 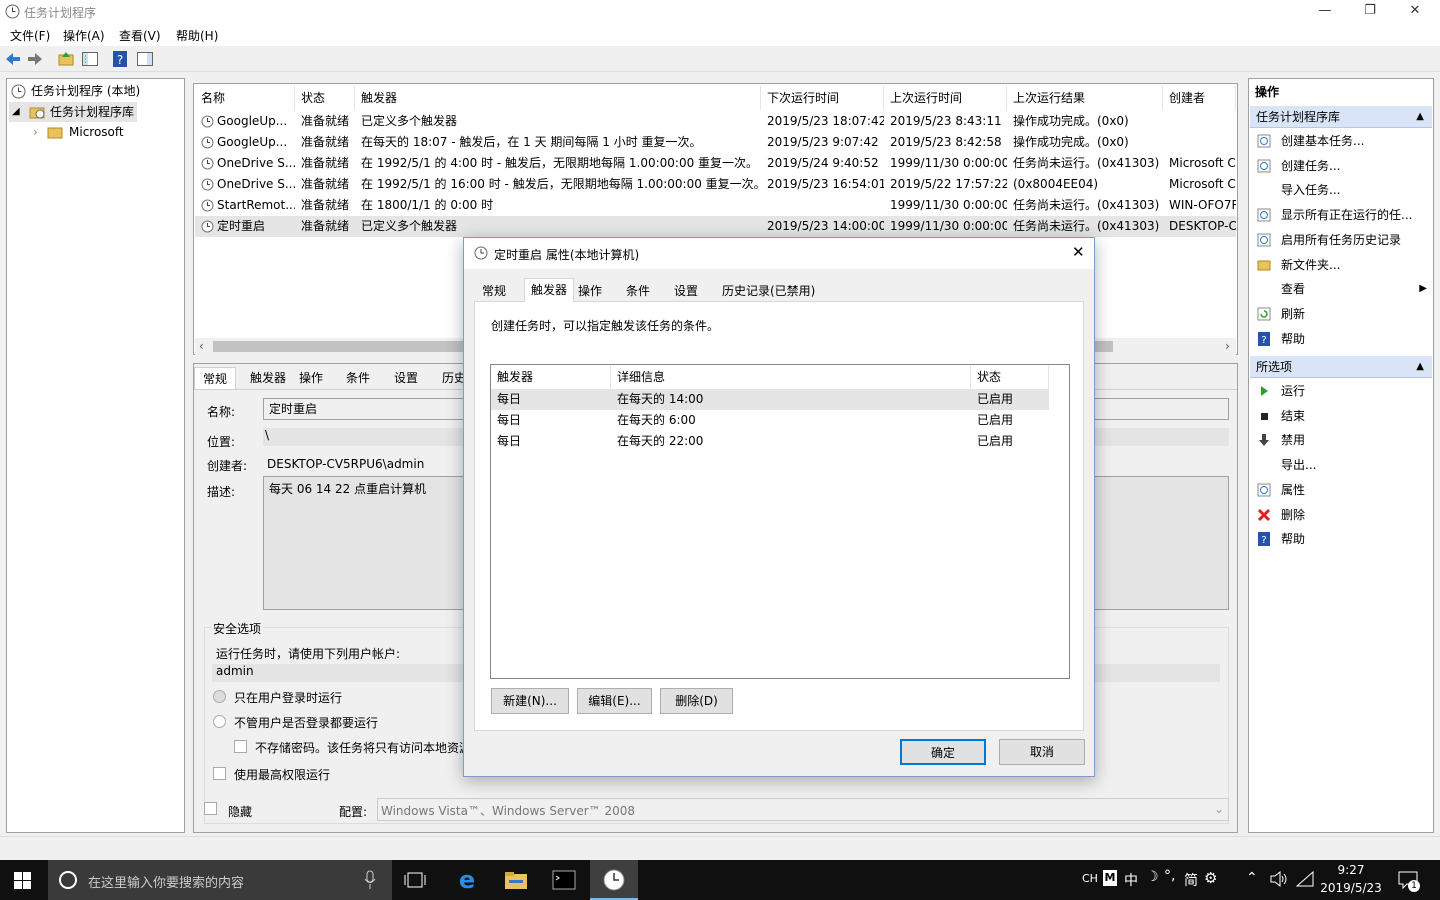 I want to click on action-item: 删除, so click(x=1342, y=515).